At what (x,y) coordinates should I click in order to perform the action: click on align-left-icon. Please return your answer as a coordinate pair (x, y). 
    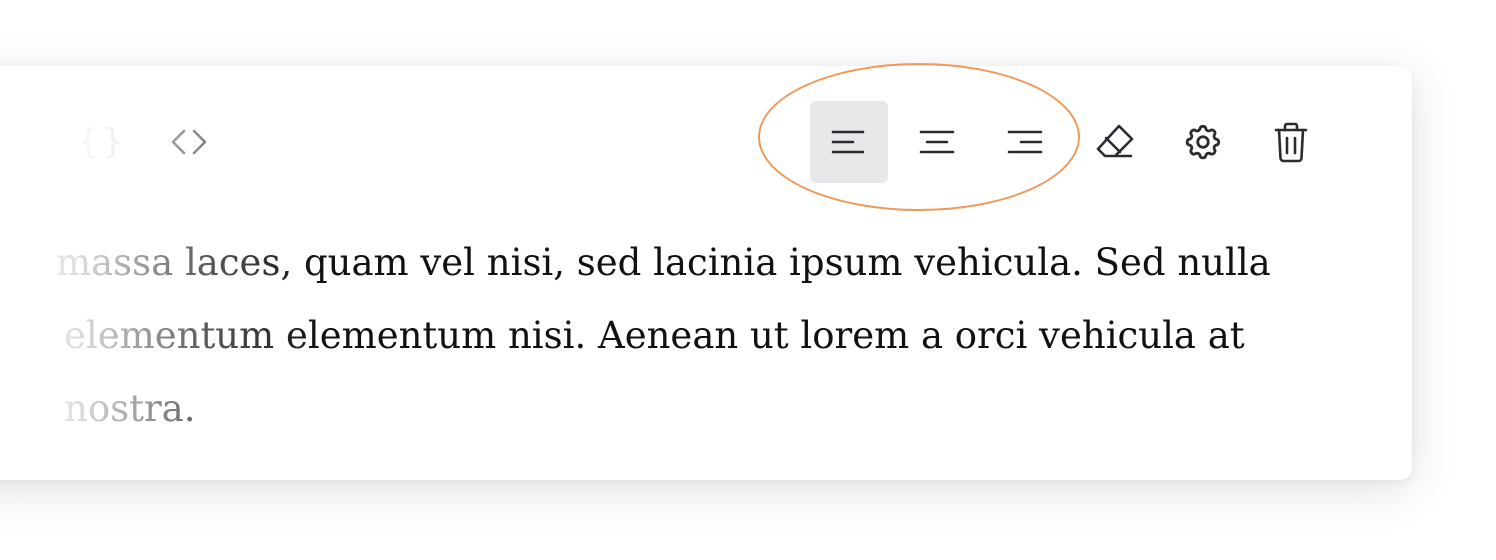
    Looking at the image, I should click on (848, 142).